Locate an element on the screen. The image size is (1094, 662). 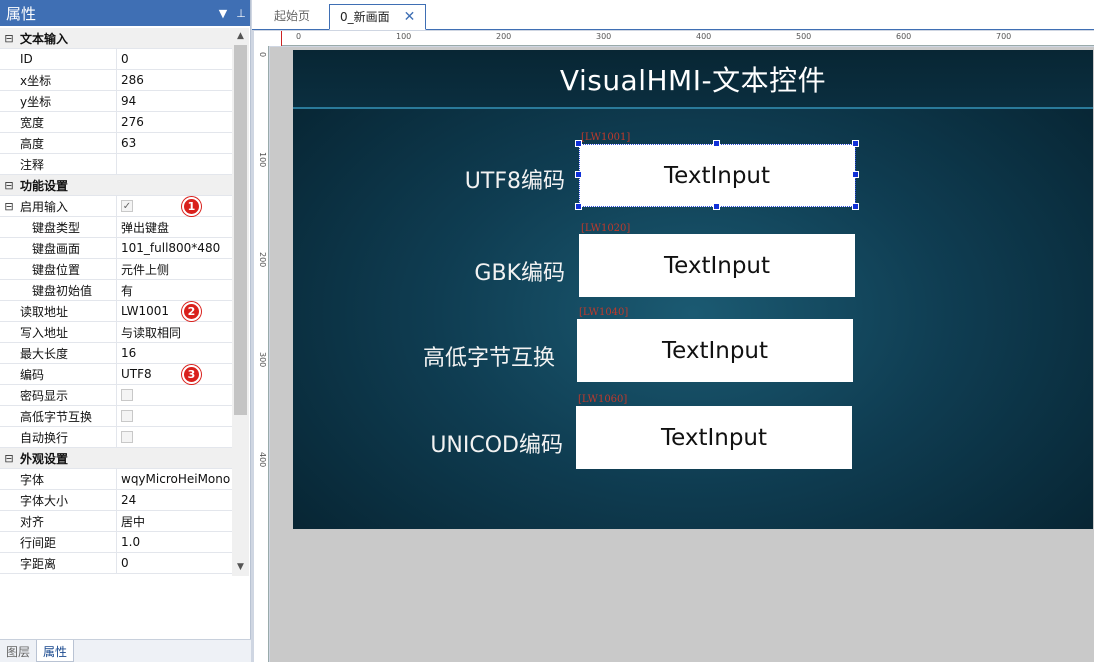
property-row: ID 0 is located at coordinates (116, 59).